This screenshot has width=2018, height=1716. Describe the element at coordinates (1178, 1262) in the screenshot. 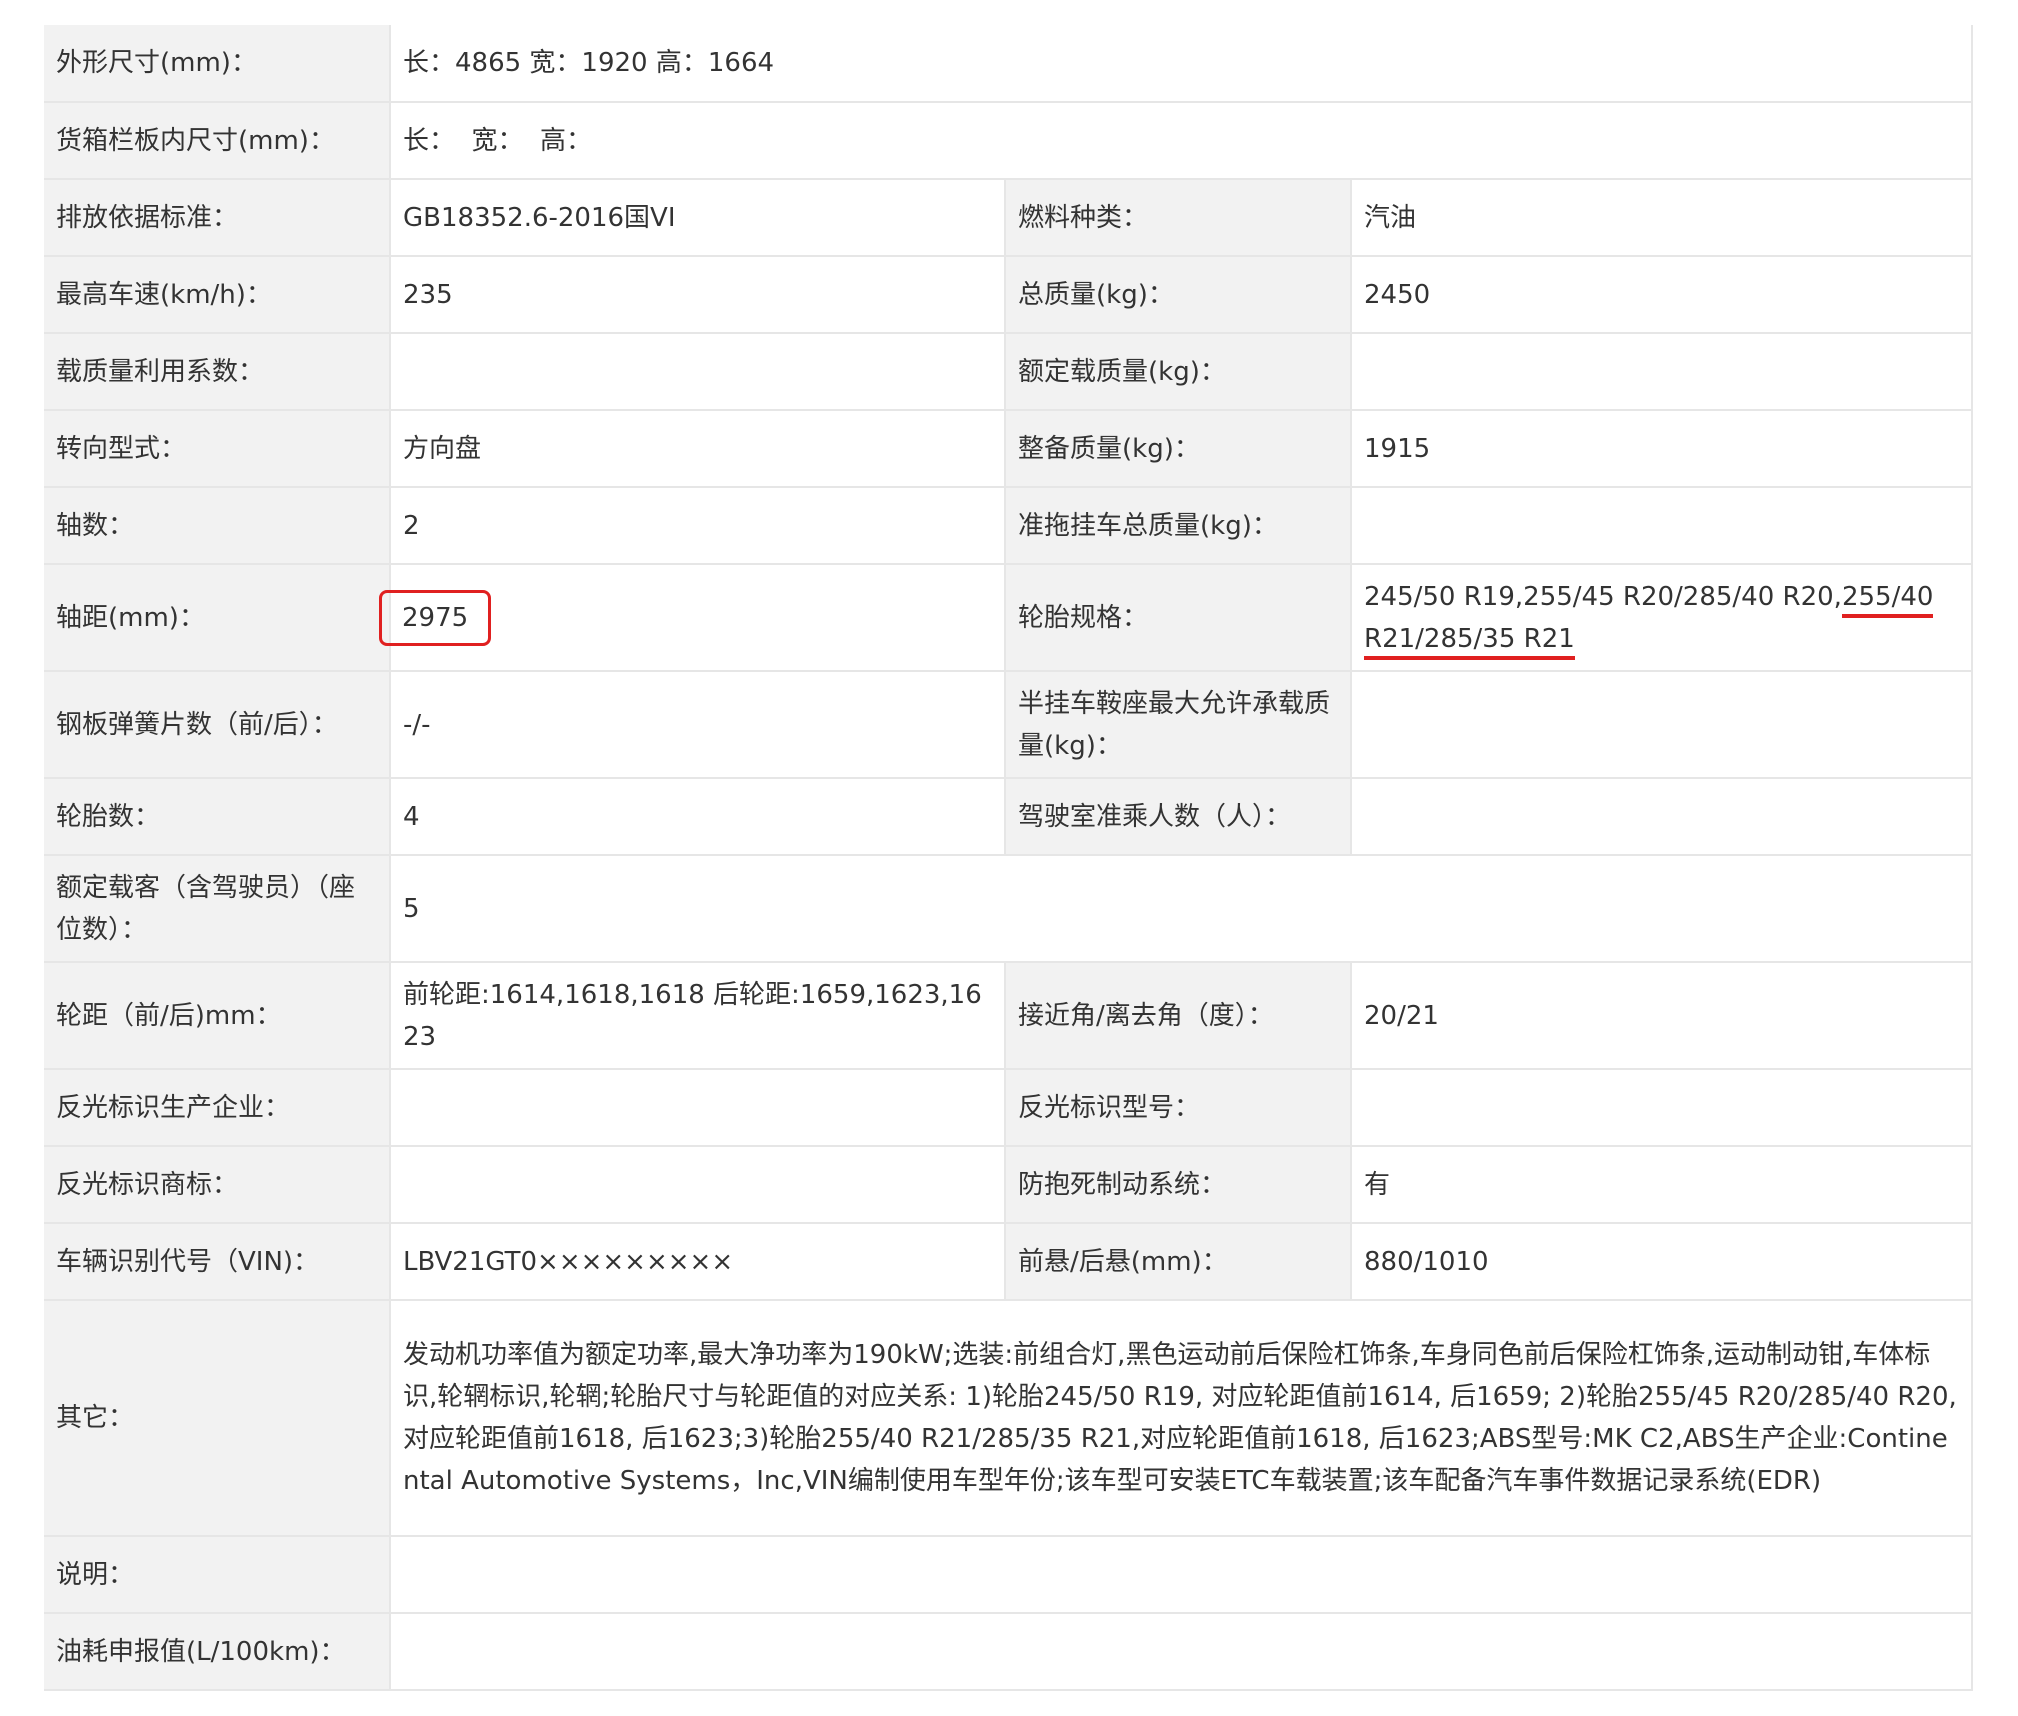

I see `label-overhang: 前悬/后悬(mm)：` at that location.